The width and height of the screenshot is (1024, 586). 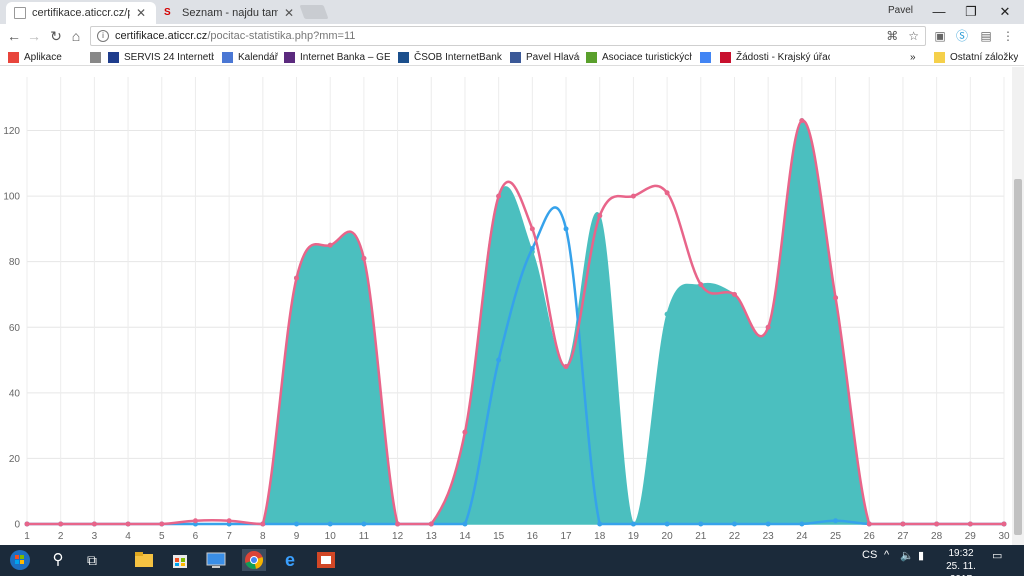 I want to click on bookmarks-overflow-icon: », so click(x=913, y=57).